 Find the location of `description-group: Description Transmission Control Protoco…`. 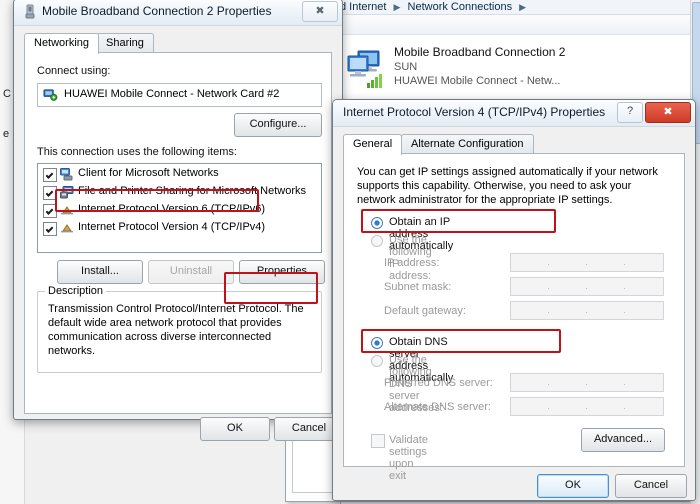

description-group: Description Transmission Control Protoco… is located at coordinates (179, 329).